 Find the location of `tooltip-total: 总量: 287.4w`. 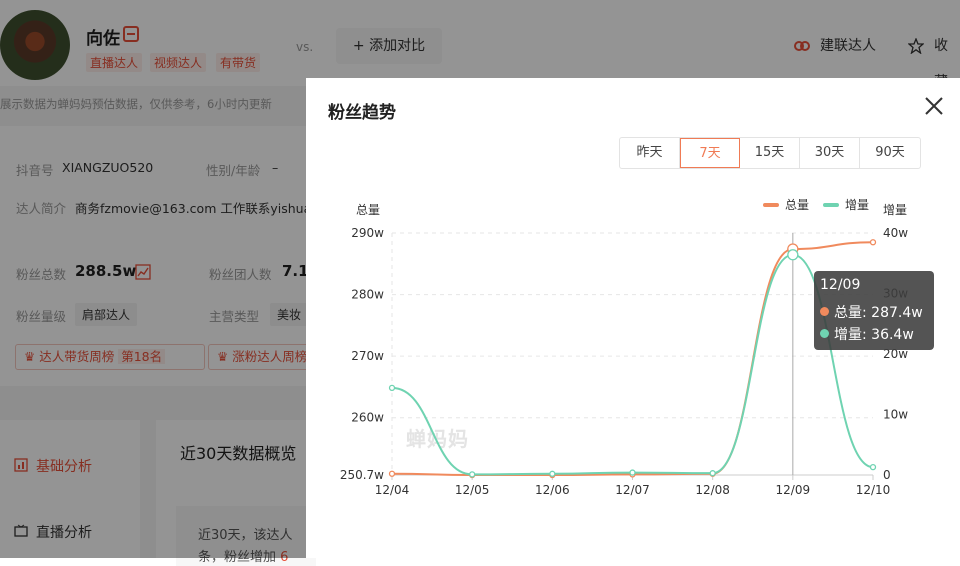

tooltip-total: 总量: 287.4w is located at coordinates (871, 312).